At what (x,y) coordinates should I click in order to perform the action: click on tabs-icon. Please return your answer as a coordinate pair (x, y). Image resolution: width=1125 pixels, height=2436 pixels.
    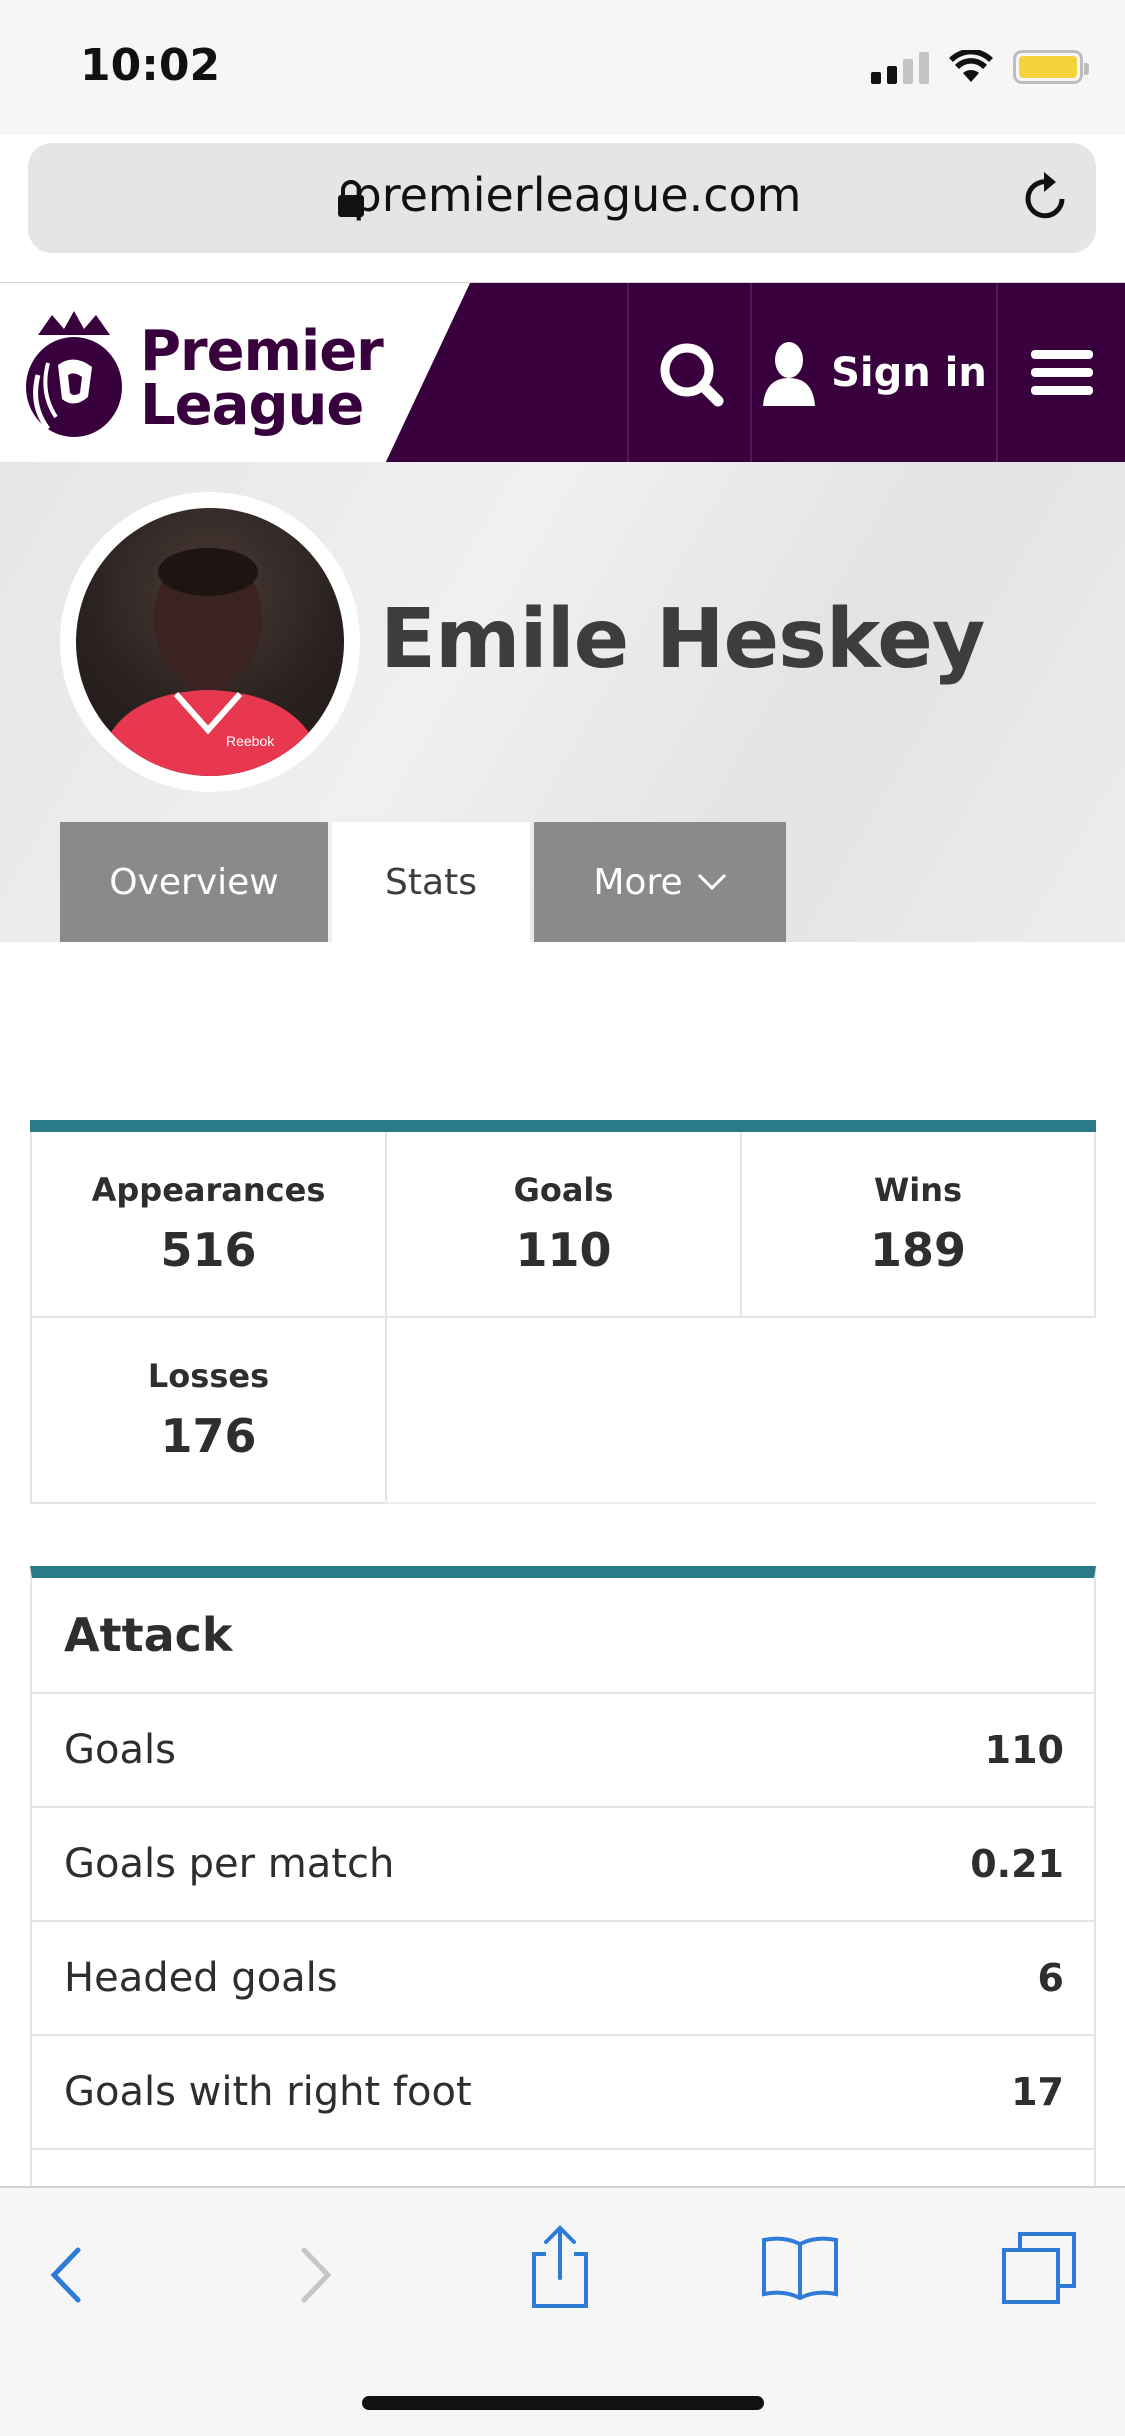
    Looking at the image, I should click on (1040, 2268).